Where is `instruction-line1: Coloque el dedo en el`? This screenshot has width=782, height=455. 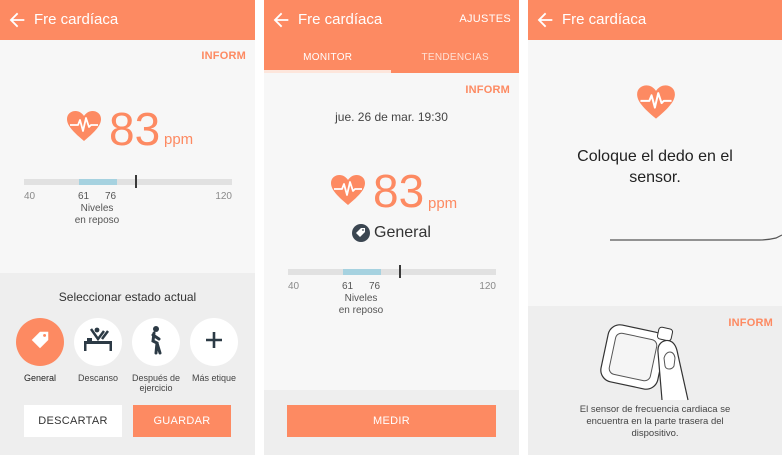
instruction-line1: Coloque el dedo en el is located at coordinates (655, 156).